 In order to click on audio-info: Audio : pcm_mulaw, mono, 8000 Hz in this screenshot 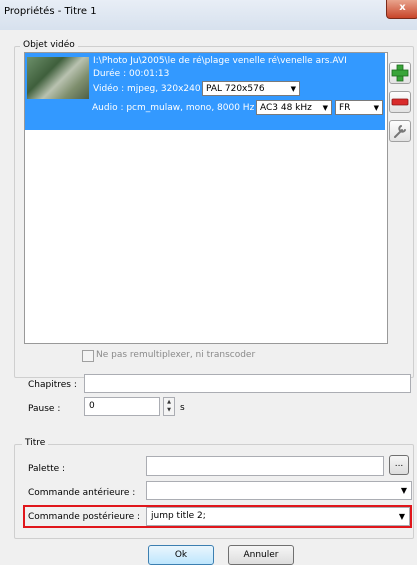, I will do `click(173, 108)`.